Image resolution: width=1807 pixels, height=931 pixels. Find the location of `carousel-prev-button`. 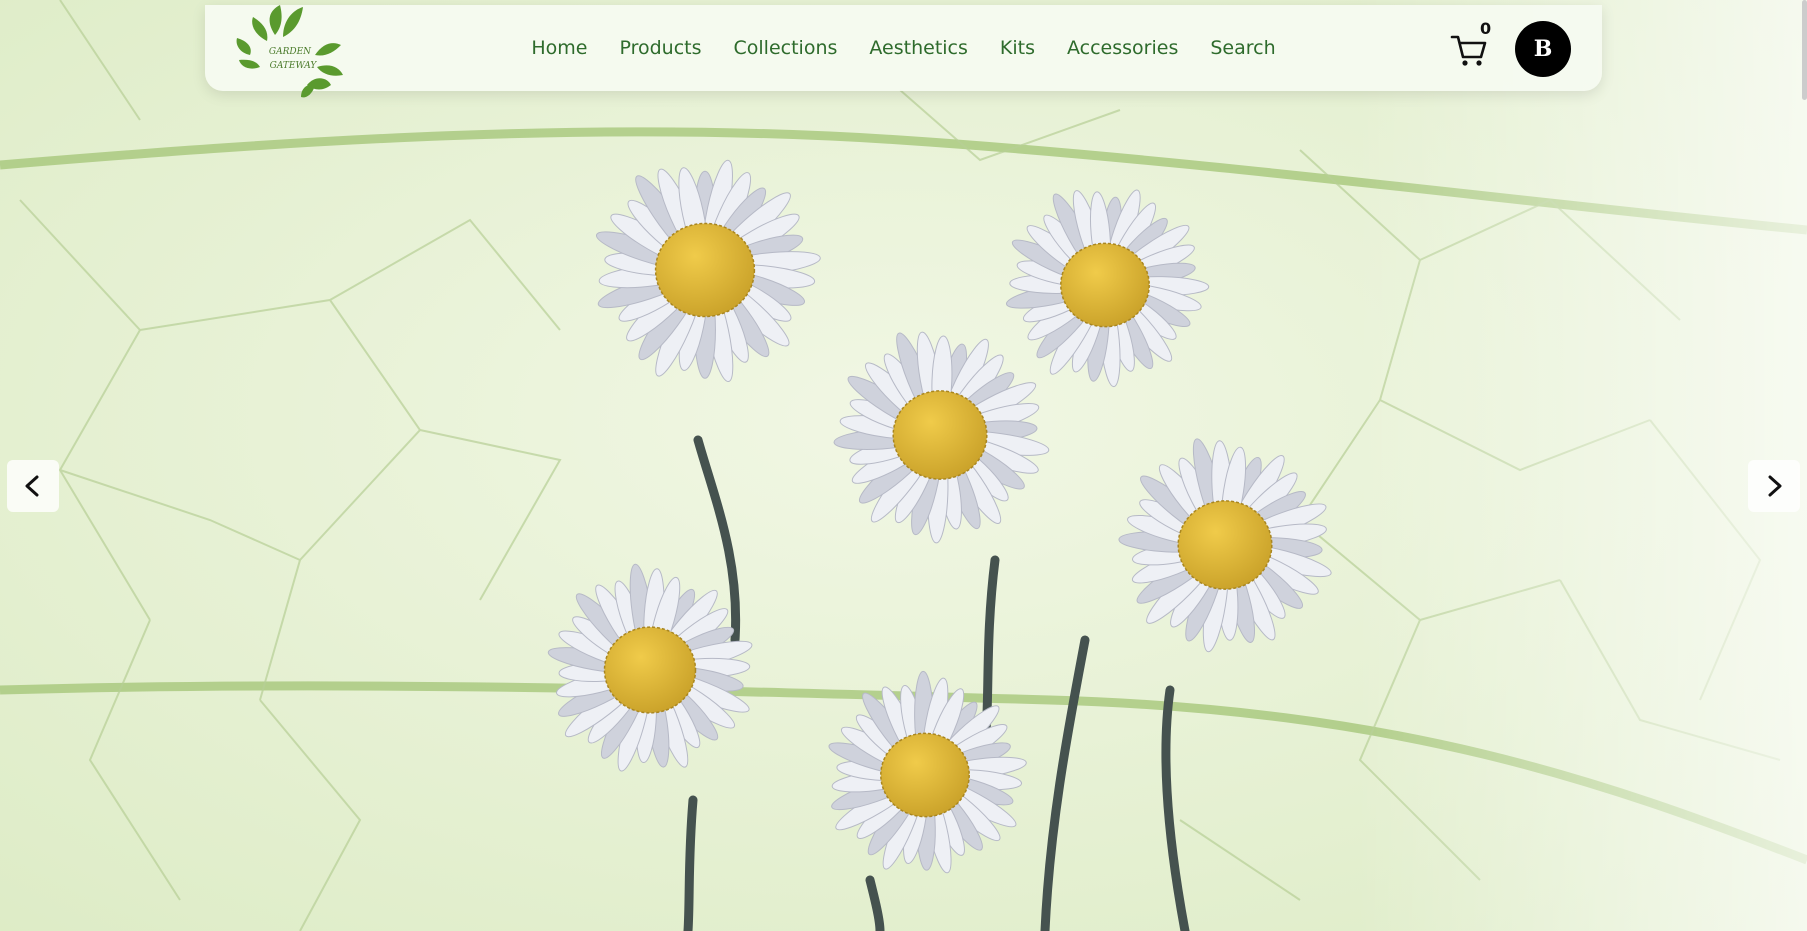

carousel-prev-button is located at coordinates (33, 486).